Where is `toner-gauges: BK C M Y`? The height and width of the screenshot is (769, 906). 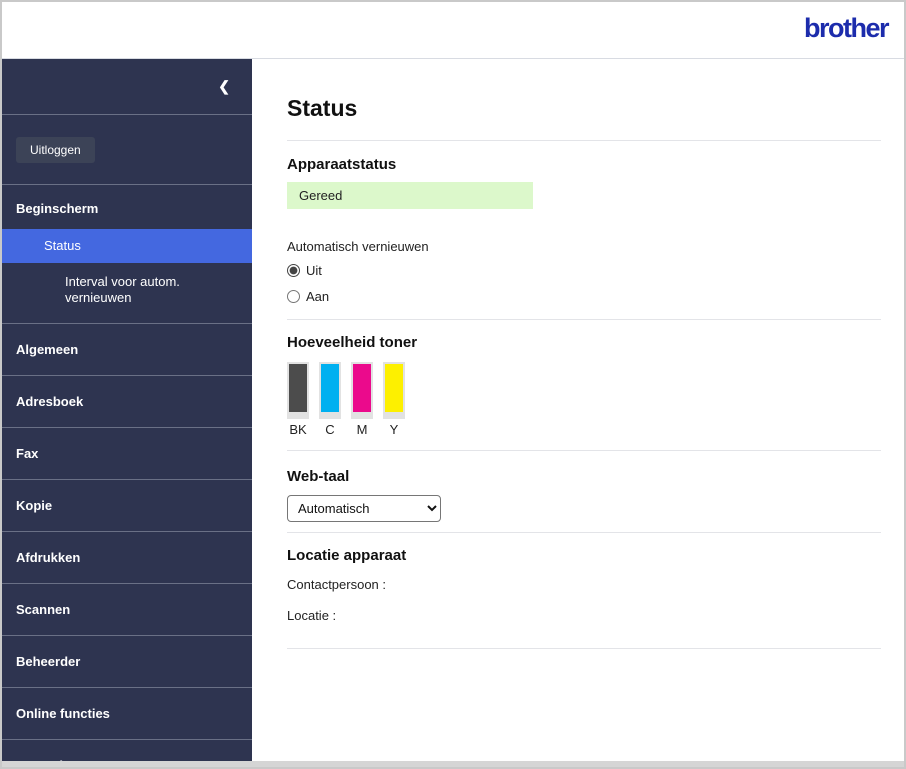
toner-gauges: BK C M Y is located at coordinates (584, 399).